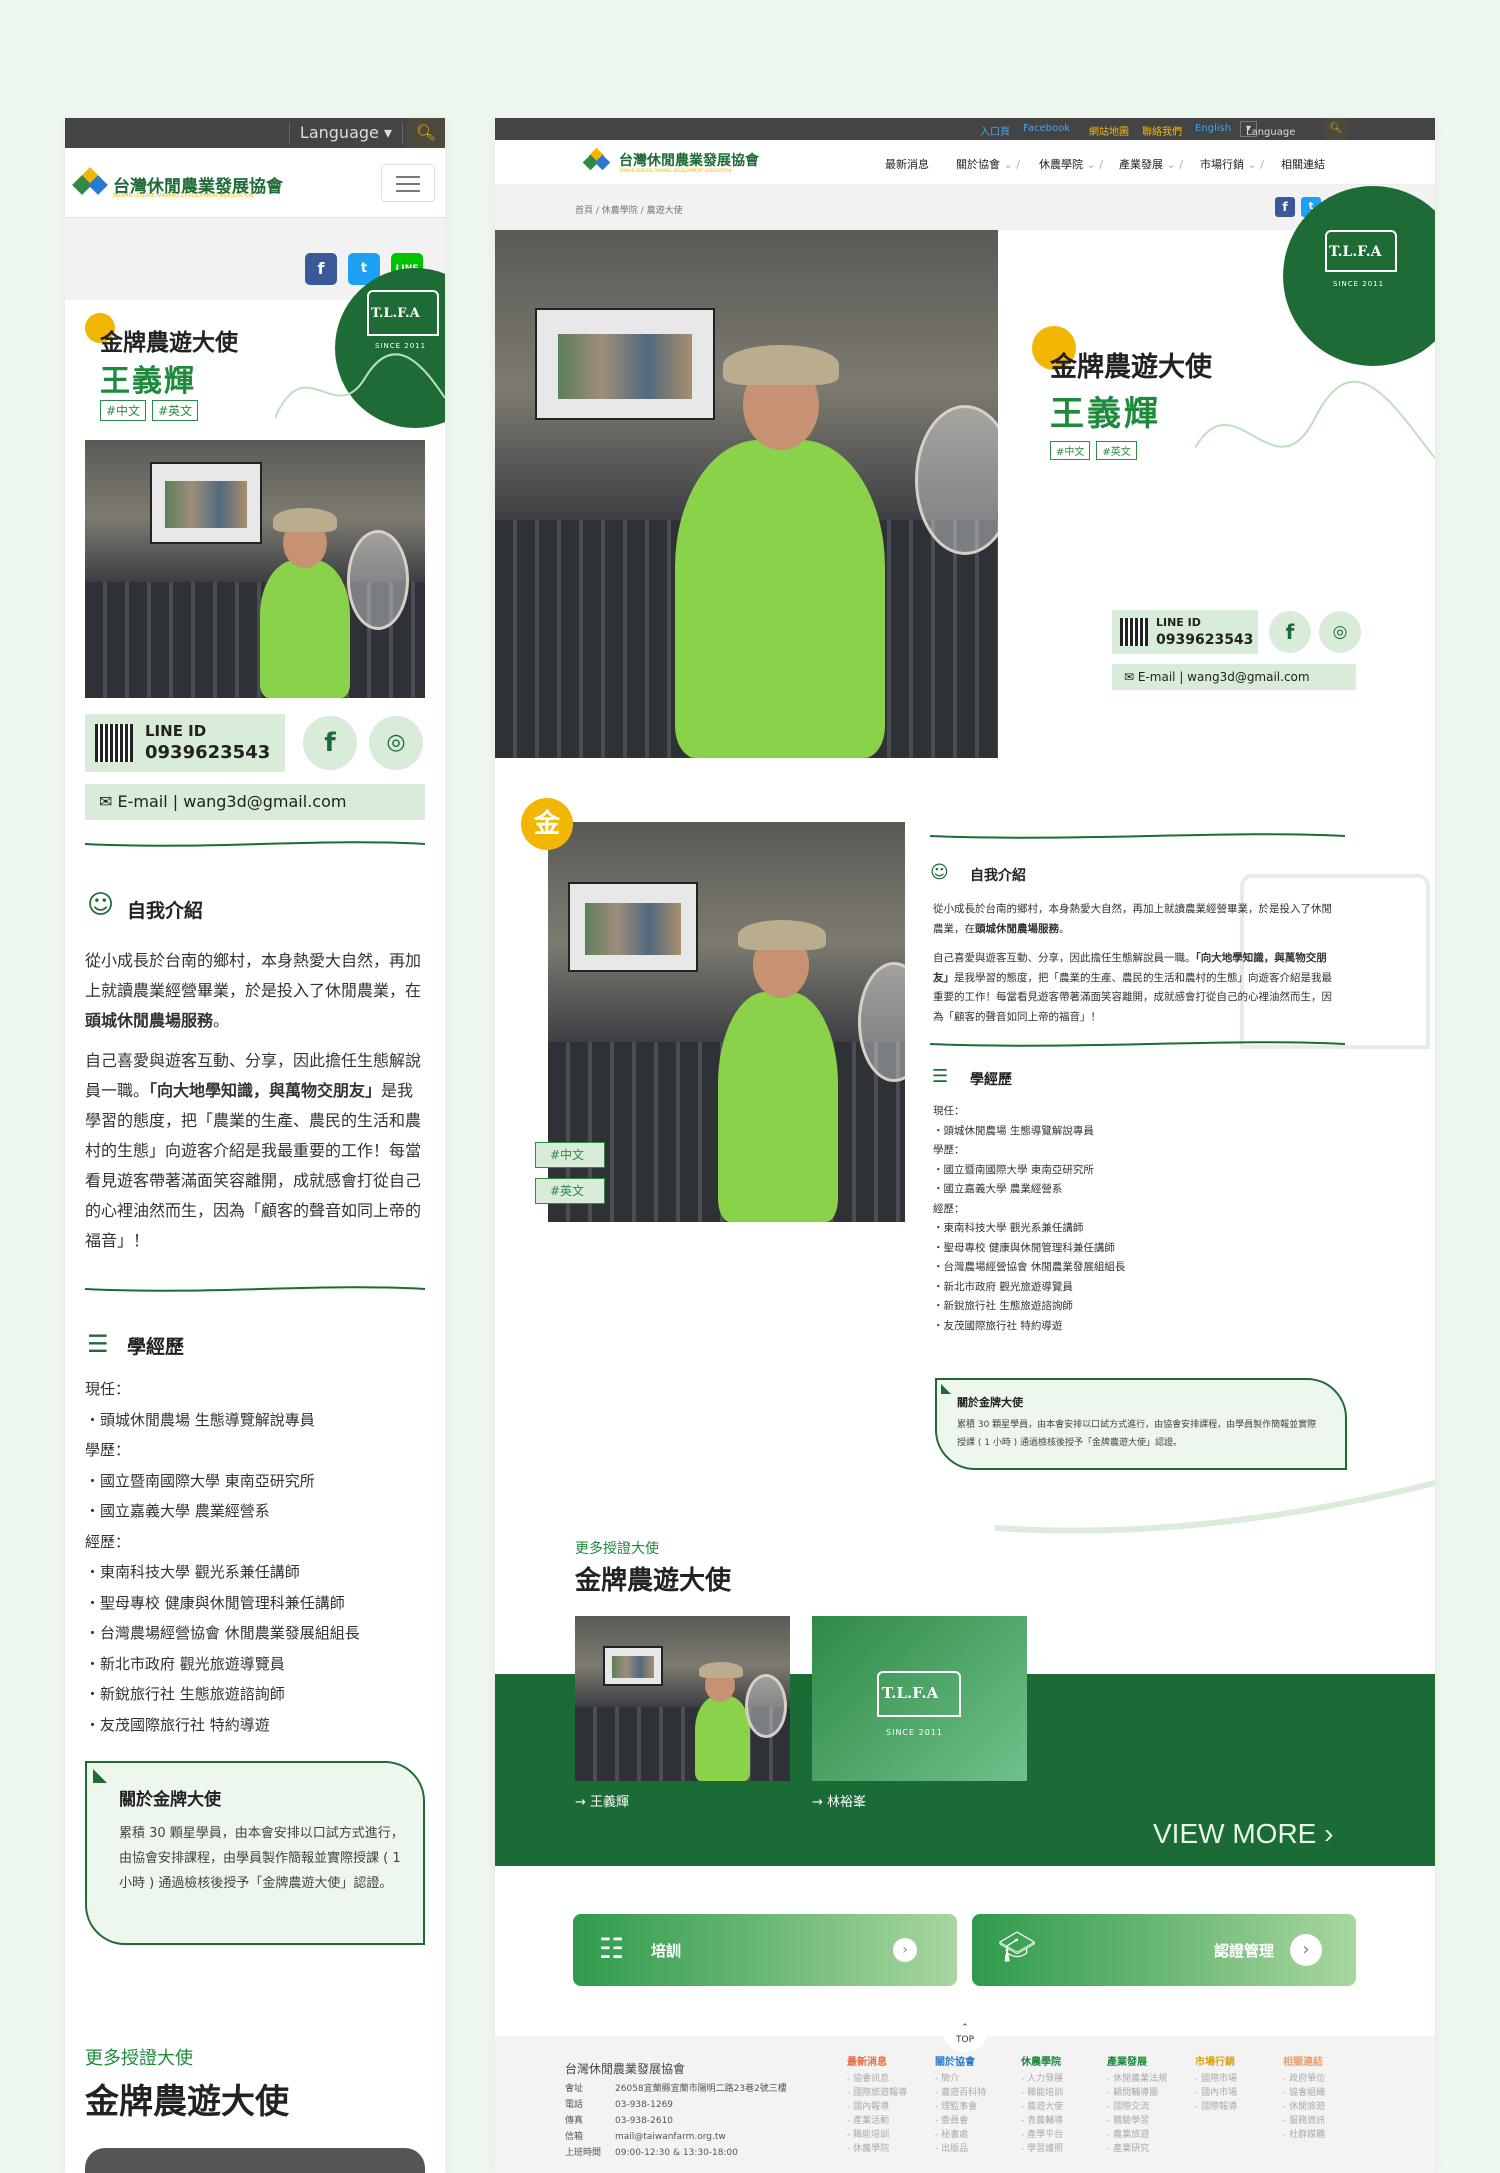 This screenshot has width=1500, height=2173. I want to click on footer-column-heading: 最新消息, so click(877, 2063).